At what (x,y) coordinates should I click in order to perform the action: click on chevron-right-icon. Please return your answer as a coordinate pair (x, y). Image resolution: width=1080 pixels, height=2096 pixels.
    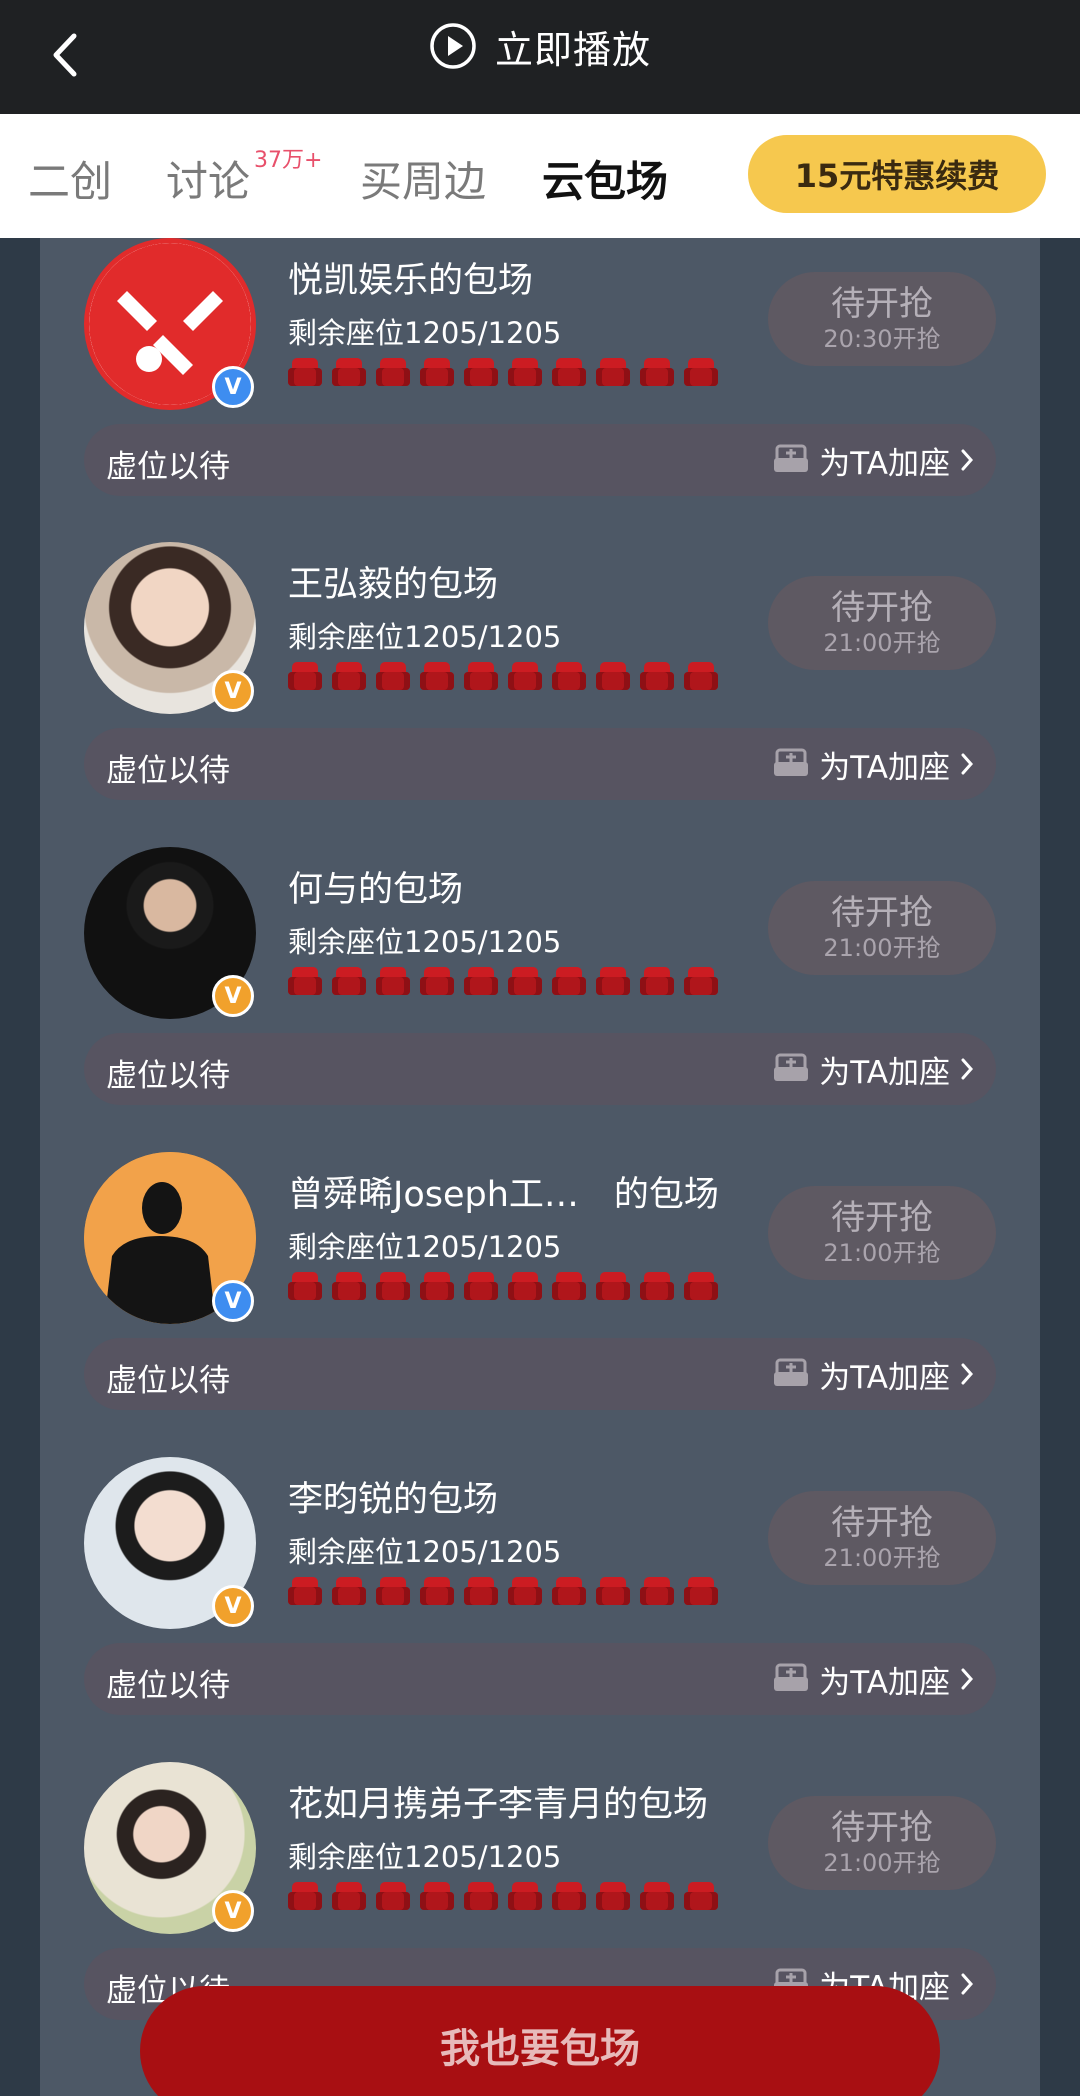
    Looking at the image, I should click on (967, 1984).